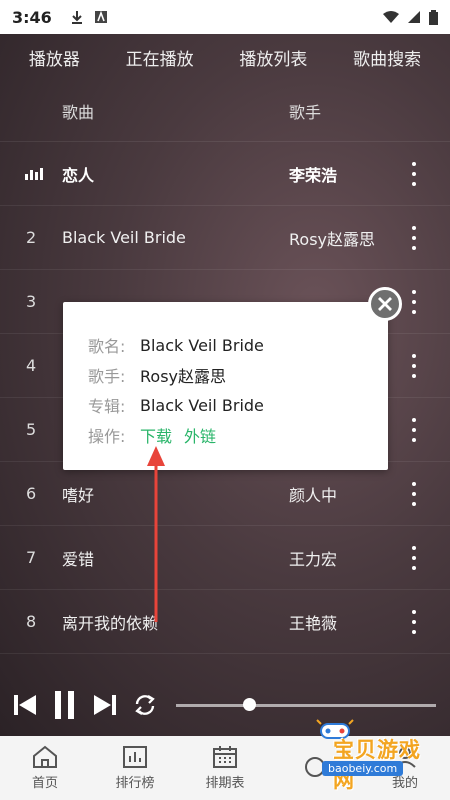 Image resolution: width=450 pixels, height=800 pixels. Describe the element at coordinates (225, 17) in the screenshot. I see `status-bar: 3:46` at that location.